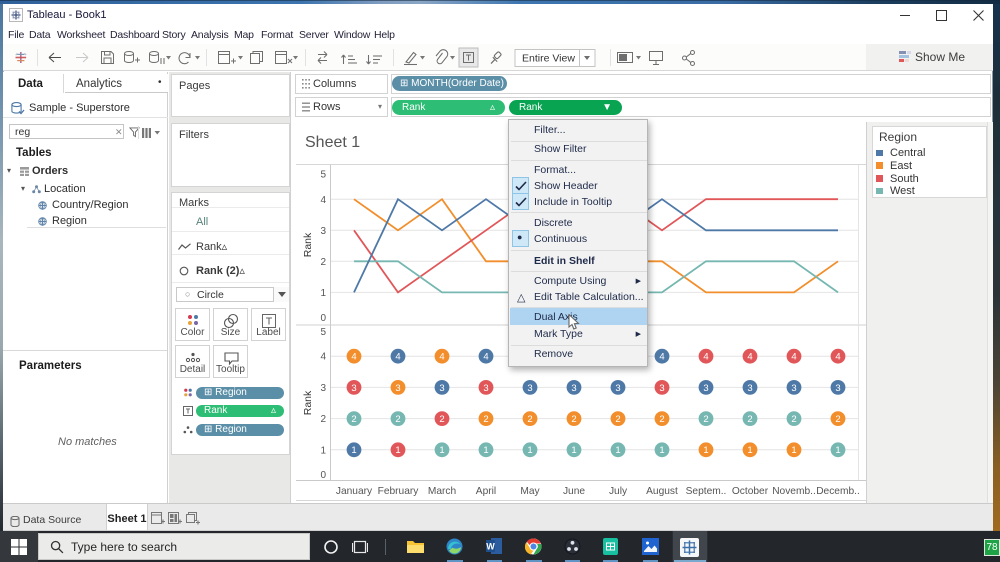 This screenshot has height=562, width=1000. What do you see at coordinates (399, 491) in the screenshot?
I see `svg-text: February` at bounding box center [399, 491].